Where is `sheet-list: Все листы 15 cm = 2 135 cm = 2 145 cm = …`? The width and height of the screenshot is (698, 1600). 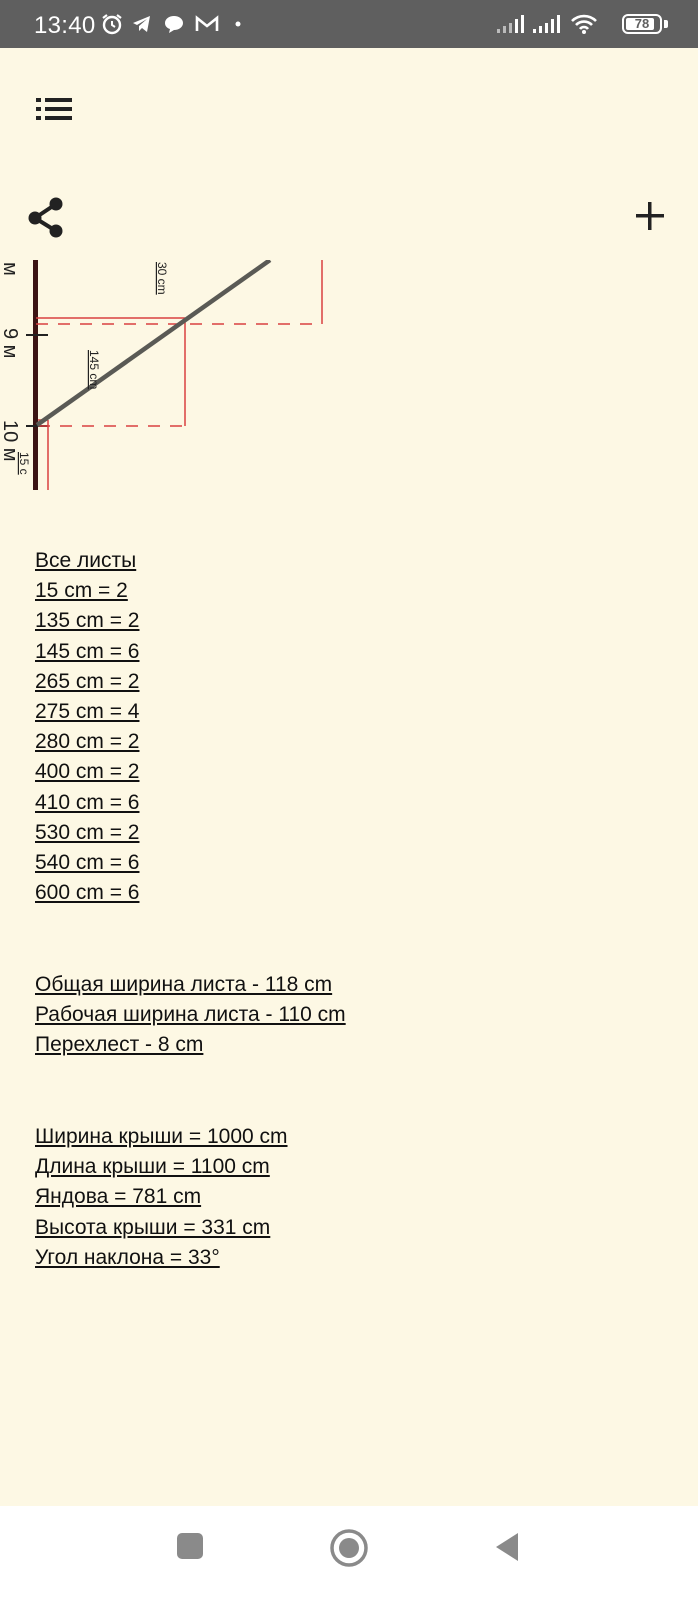 sheet-list: Все листы 15 cm = 2 135 cm = 2 145 cm = … is located at coordinates (87, 727).